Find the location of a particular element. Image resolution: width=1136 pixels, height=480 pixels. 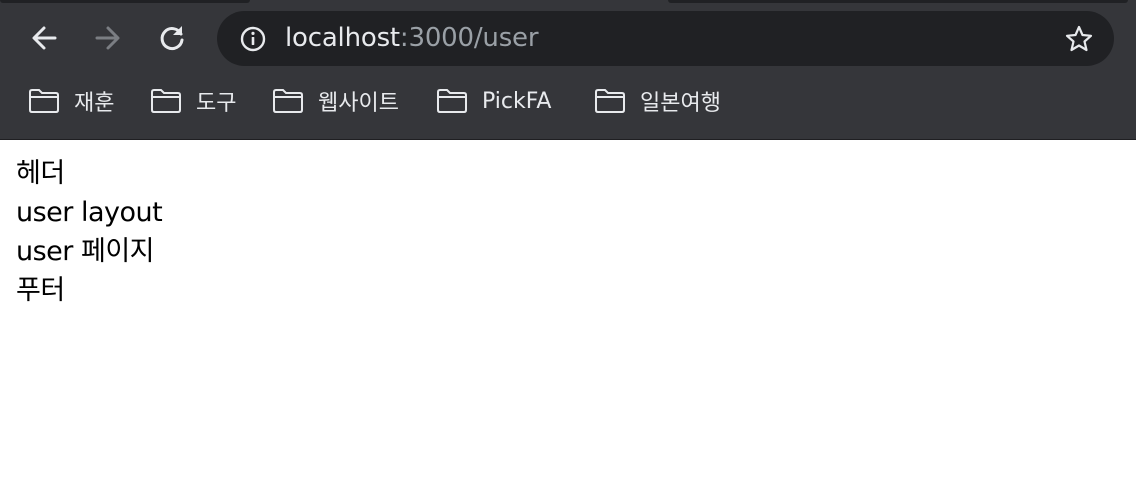

back-button is located at coordinates (44, 38).